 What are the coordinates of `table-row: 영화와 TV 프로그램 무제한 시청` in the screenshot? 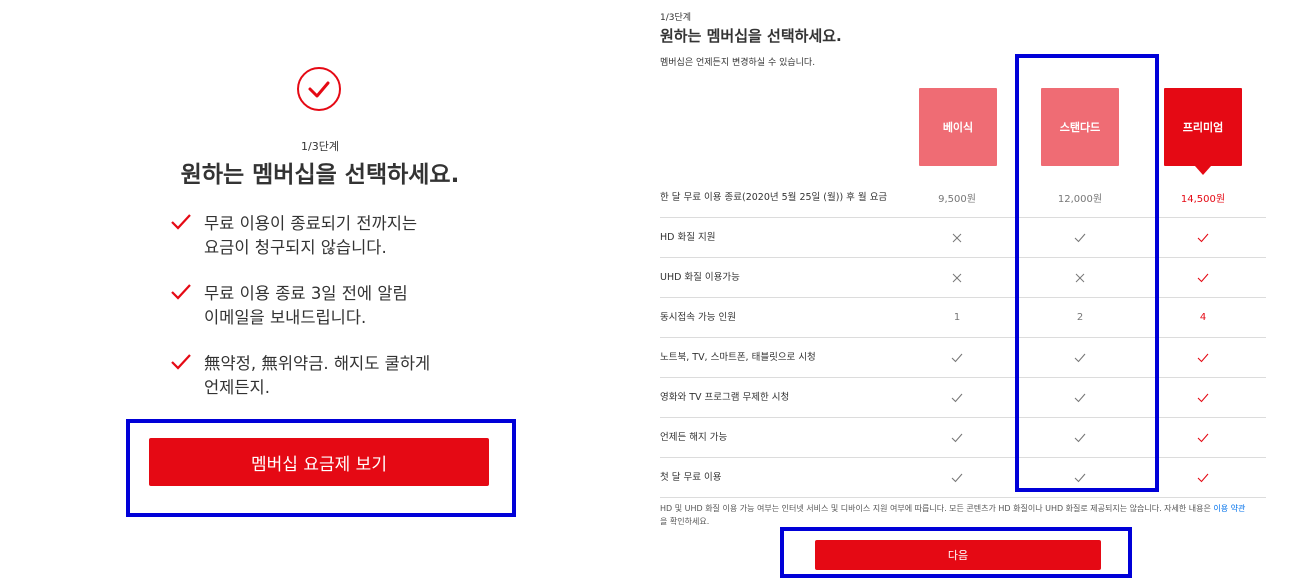 It's located at (963, 398).